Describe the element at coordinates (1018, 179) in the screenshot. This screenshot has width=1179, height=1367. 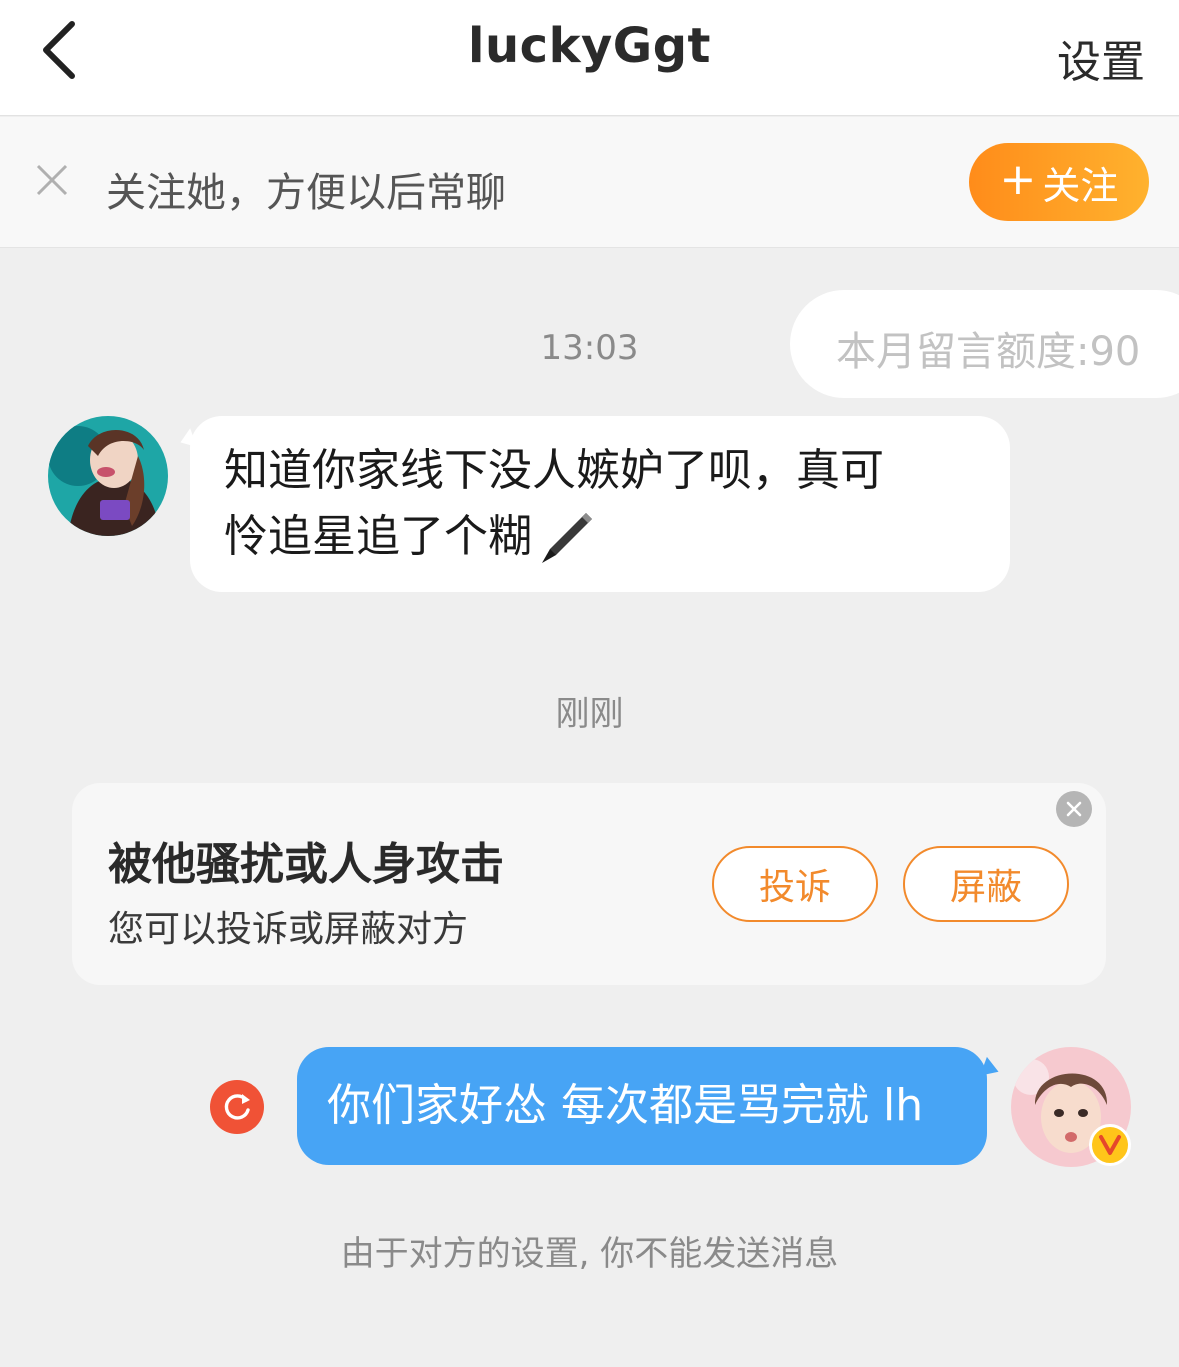
I see `plus-icon: +` at that location.